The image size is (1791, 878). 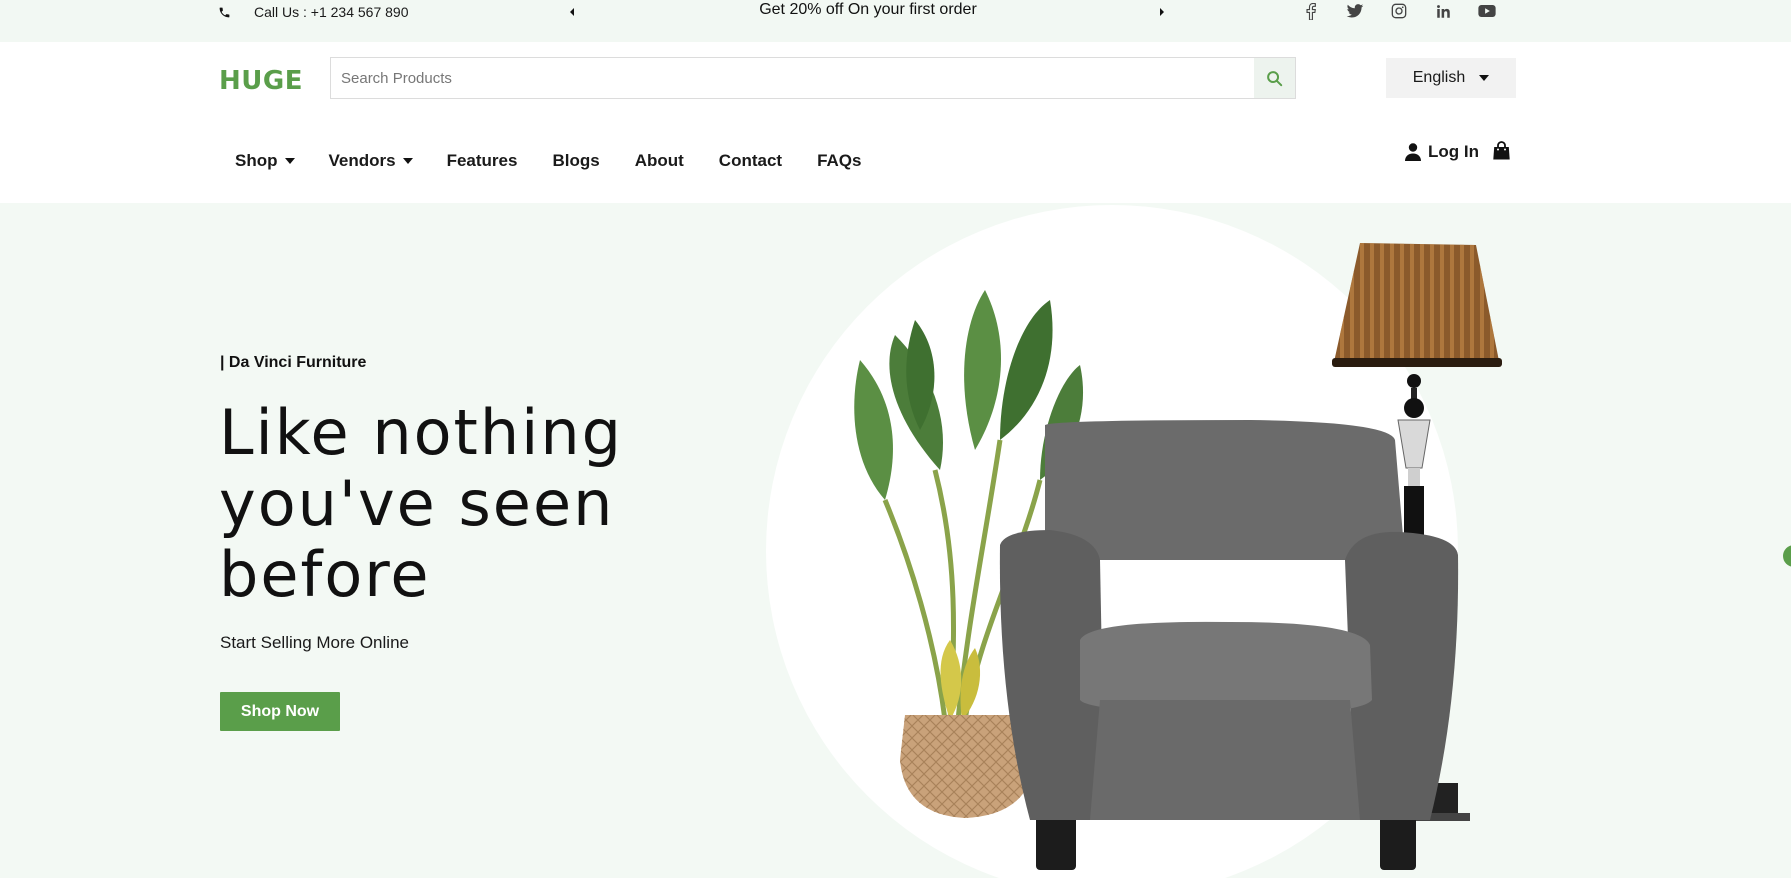 I want to click on youtube-icon, so click(x=1487, y=11).